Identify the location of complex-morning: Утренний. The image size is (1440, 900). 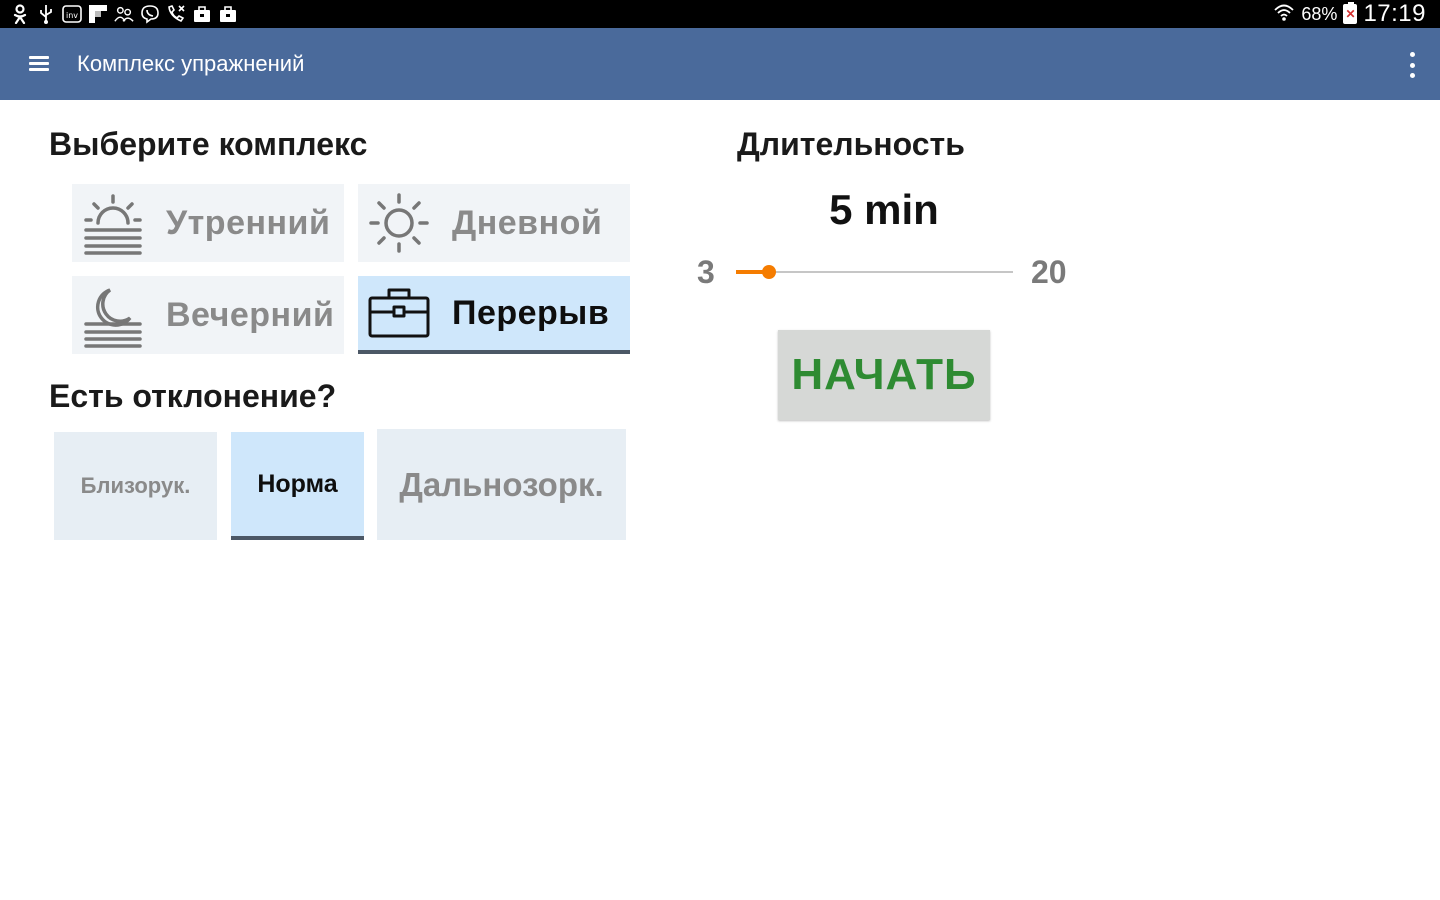
(208, 223).